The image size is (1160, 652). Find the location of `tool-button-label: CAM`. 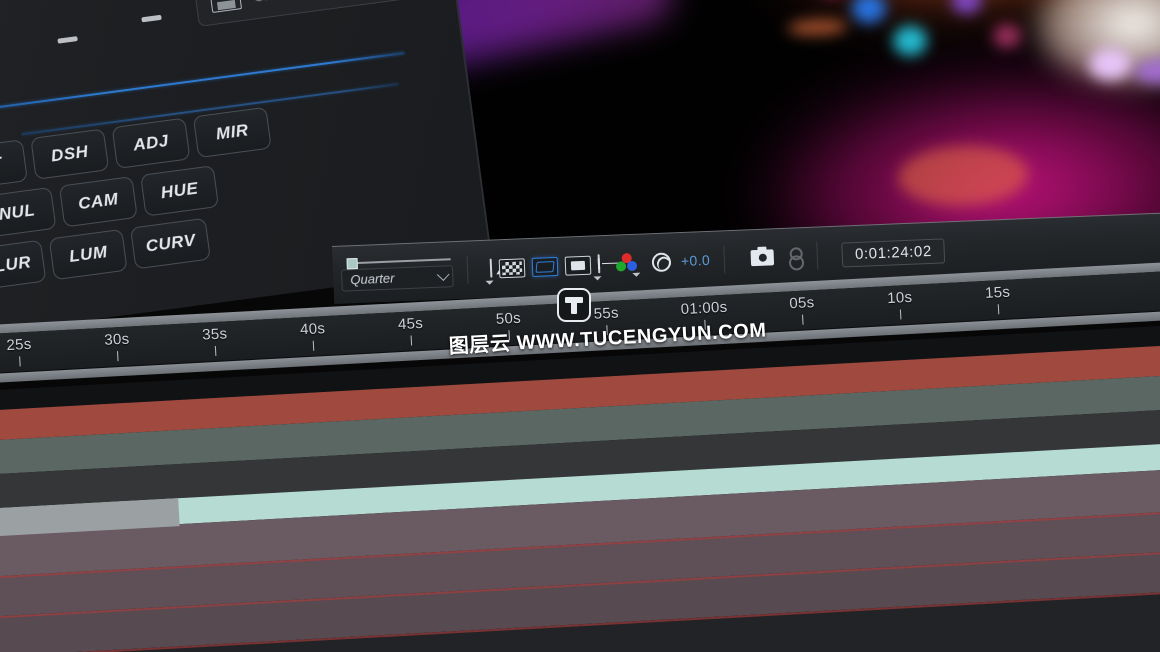

tool-button-label: CAM is located at coordinates (98, 201).